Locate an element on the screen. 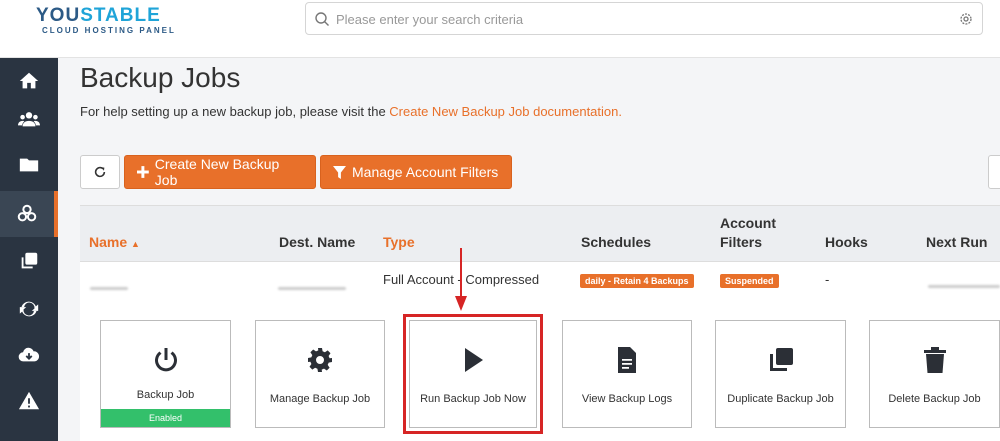  cloud-download-icon is located at coordinates (29, 354).